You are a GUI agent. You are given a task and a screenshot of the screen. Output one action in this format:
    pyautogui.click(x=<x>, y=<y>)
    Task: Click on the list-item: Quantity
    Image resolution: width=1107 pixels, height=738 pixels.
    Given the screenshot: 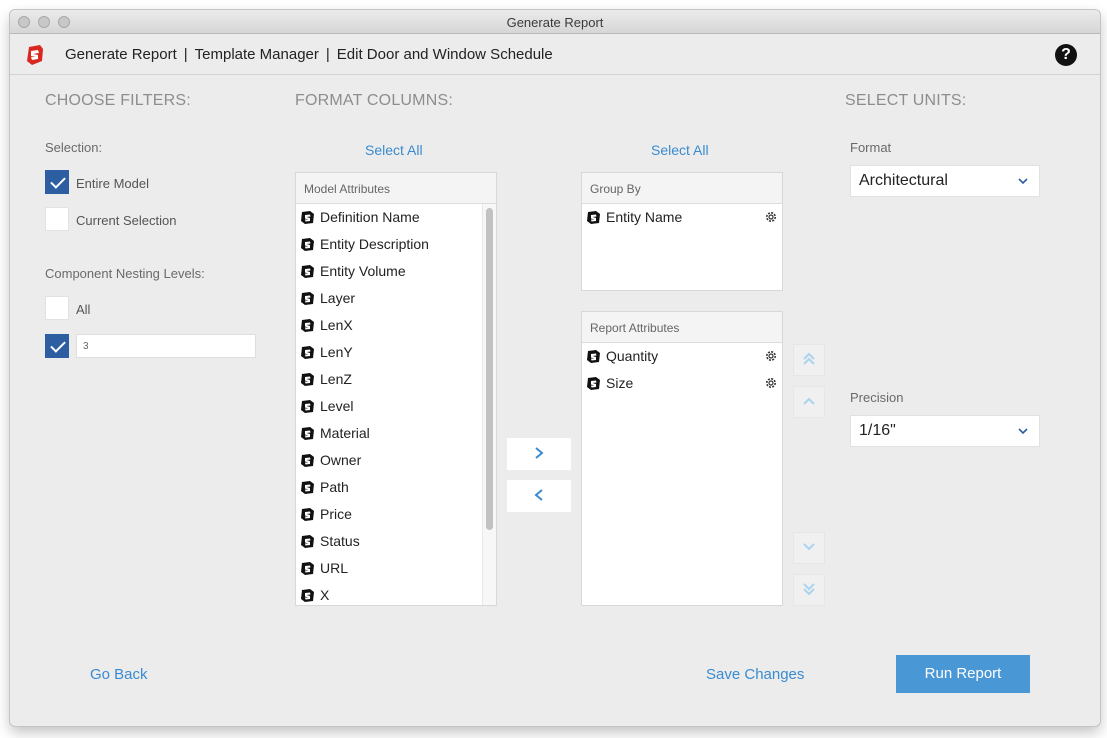 What is the action you would take?
    pyautogui.click(x=682, y=356)
    